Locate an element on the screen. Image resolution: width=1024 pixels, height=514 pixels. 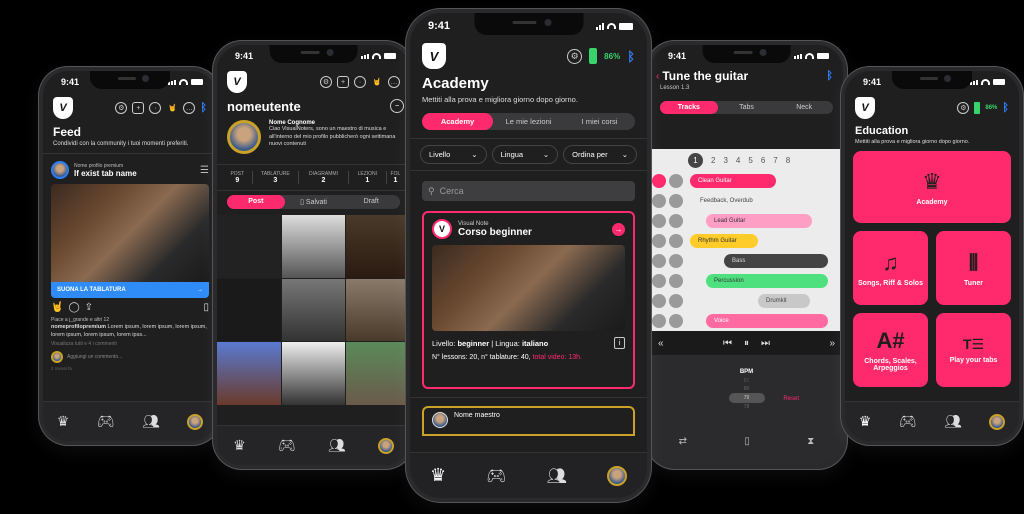
bpm-option: 80 is located at coordinates (746, 389).